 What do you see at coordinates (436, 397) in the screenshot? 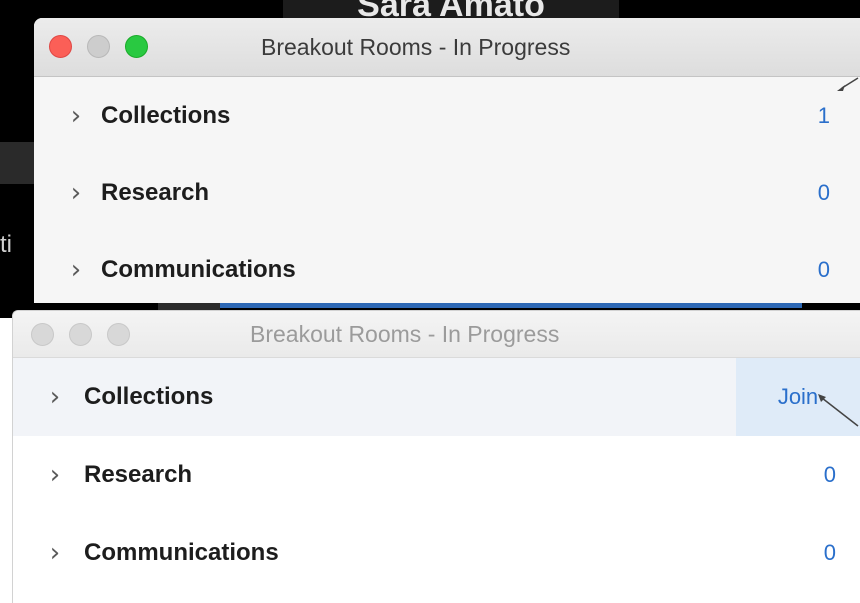
I see `room-row-collections: › Collections Join` at bounding box center [436, 397].